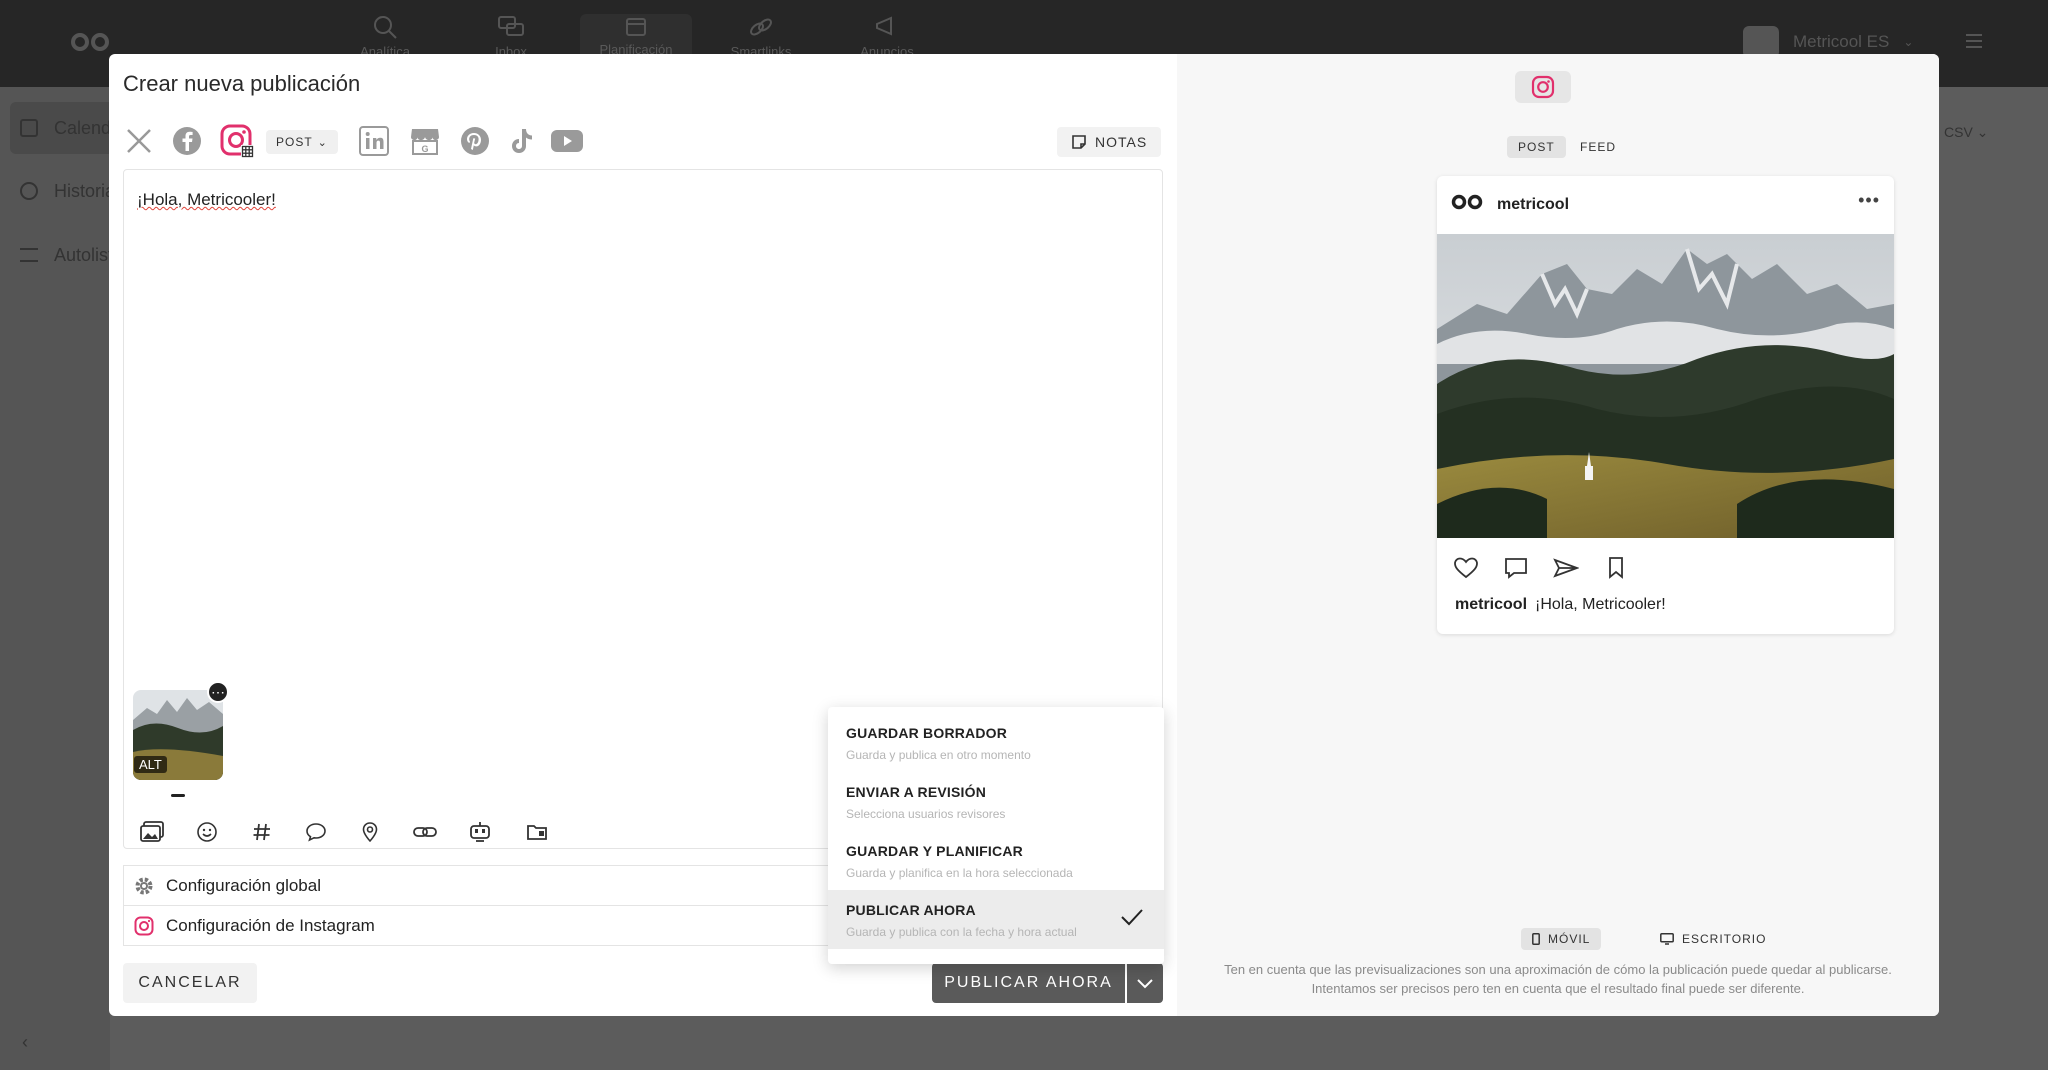 This screenshot has width=2048, height=1070. What do you see at coordinates (567, 141) in the screenshot?
I see `youtube-icon` at bounding box center [567, 141].